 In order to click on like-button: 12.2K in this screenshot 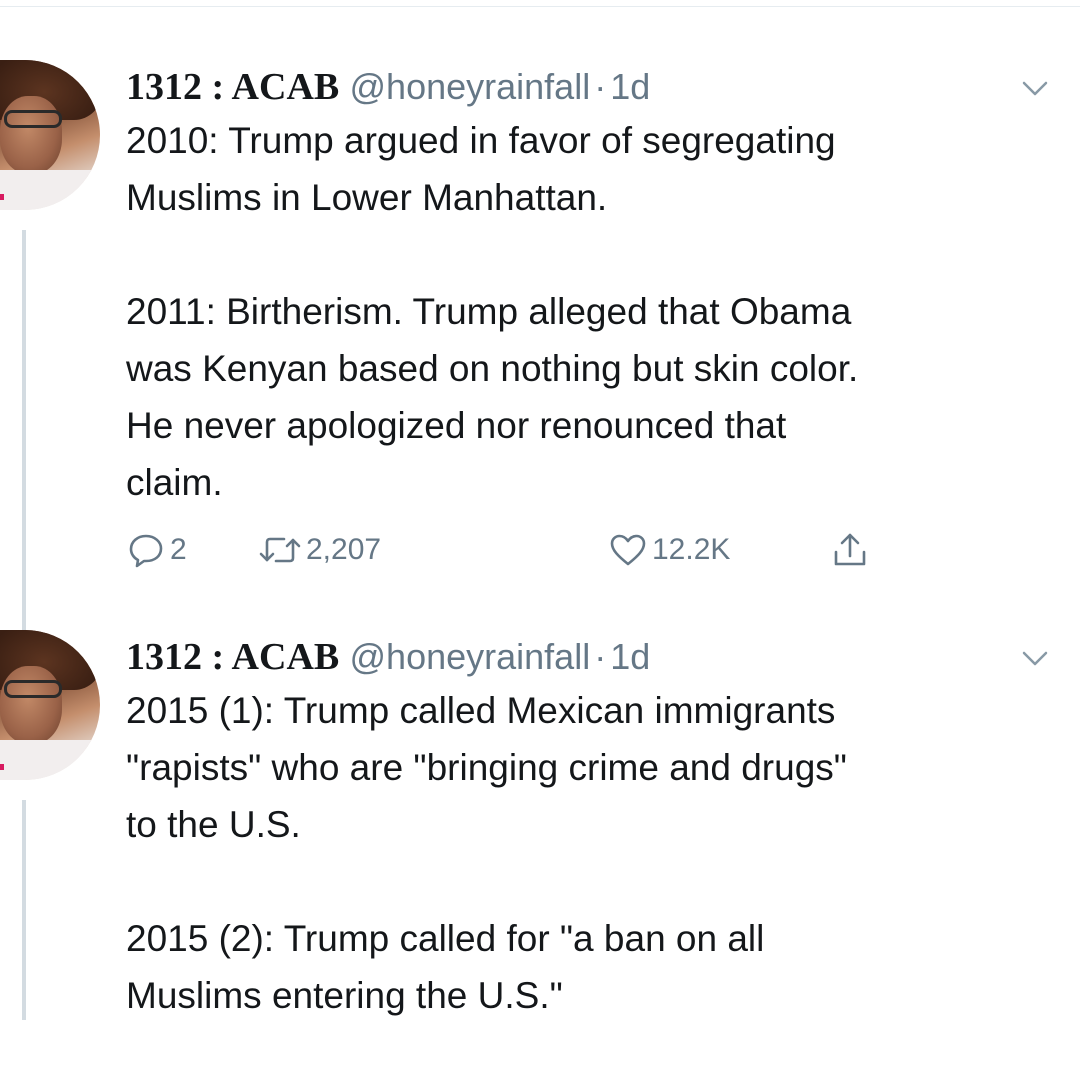, I will do `click(669, 550)`.